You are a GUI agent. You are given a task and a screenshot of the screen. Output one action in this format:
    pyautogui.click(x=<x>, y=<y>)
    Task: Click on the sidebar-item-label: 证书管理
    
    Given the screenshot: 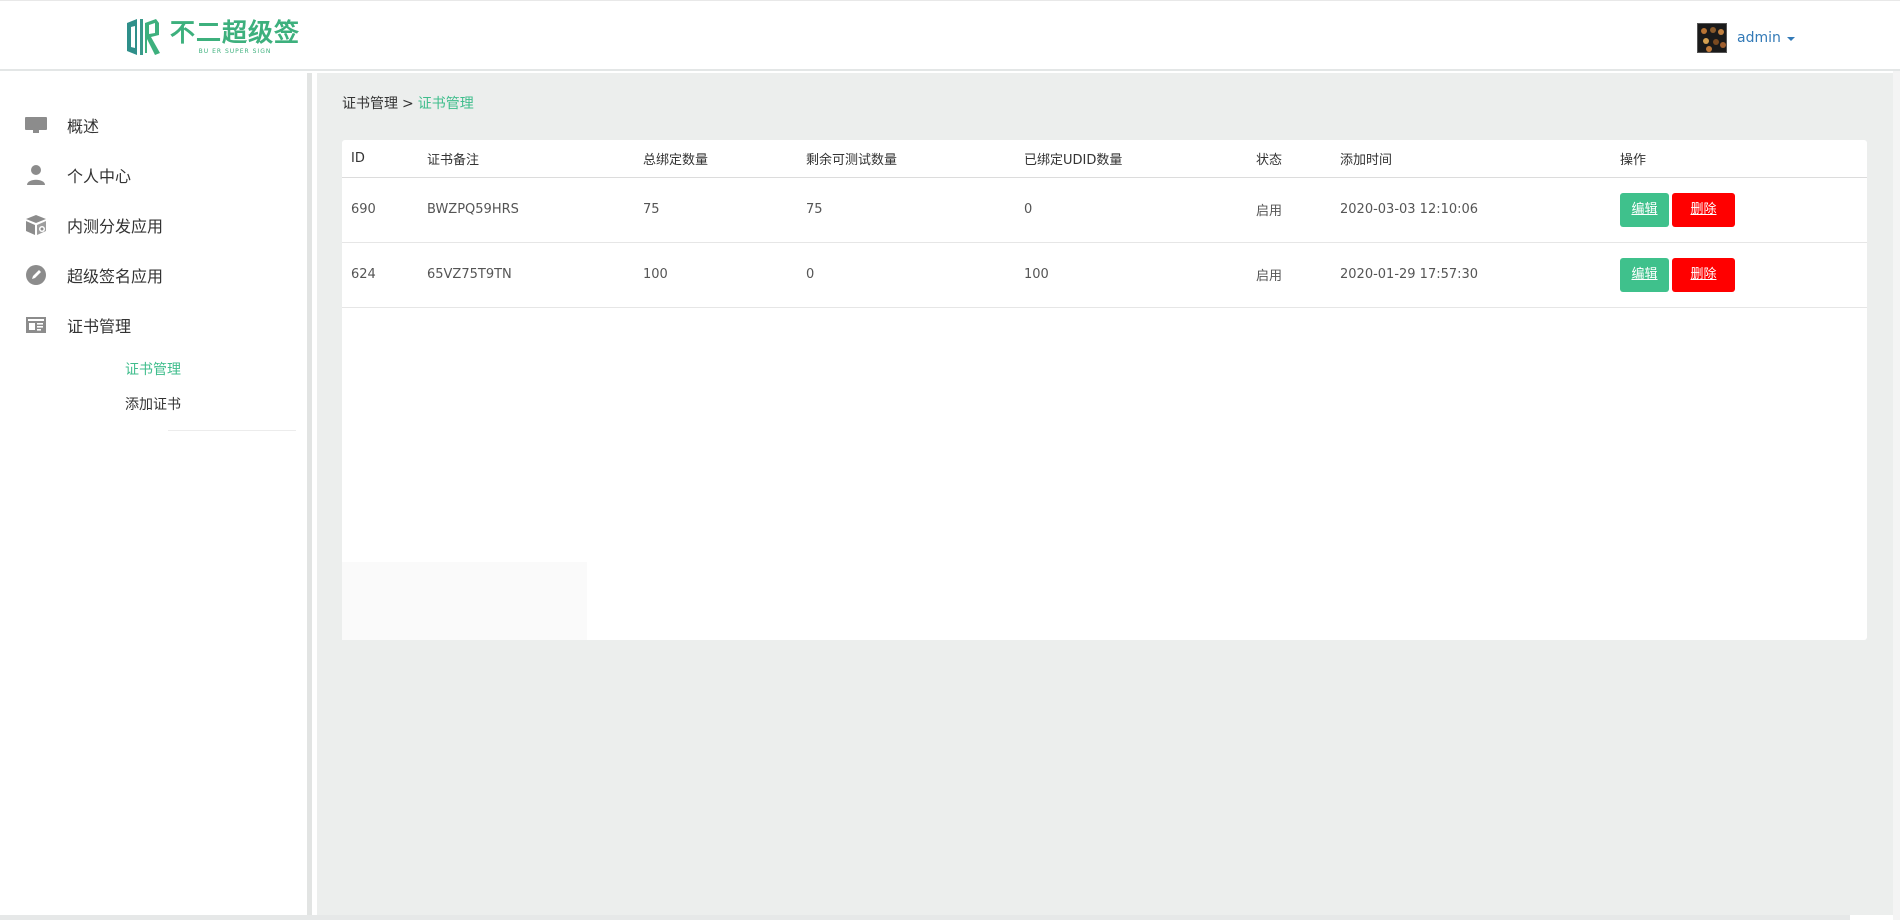 What is the action you would take?
    pyautogui.click(x=99, y=326)
    